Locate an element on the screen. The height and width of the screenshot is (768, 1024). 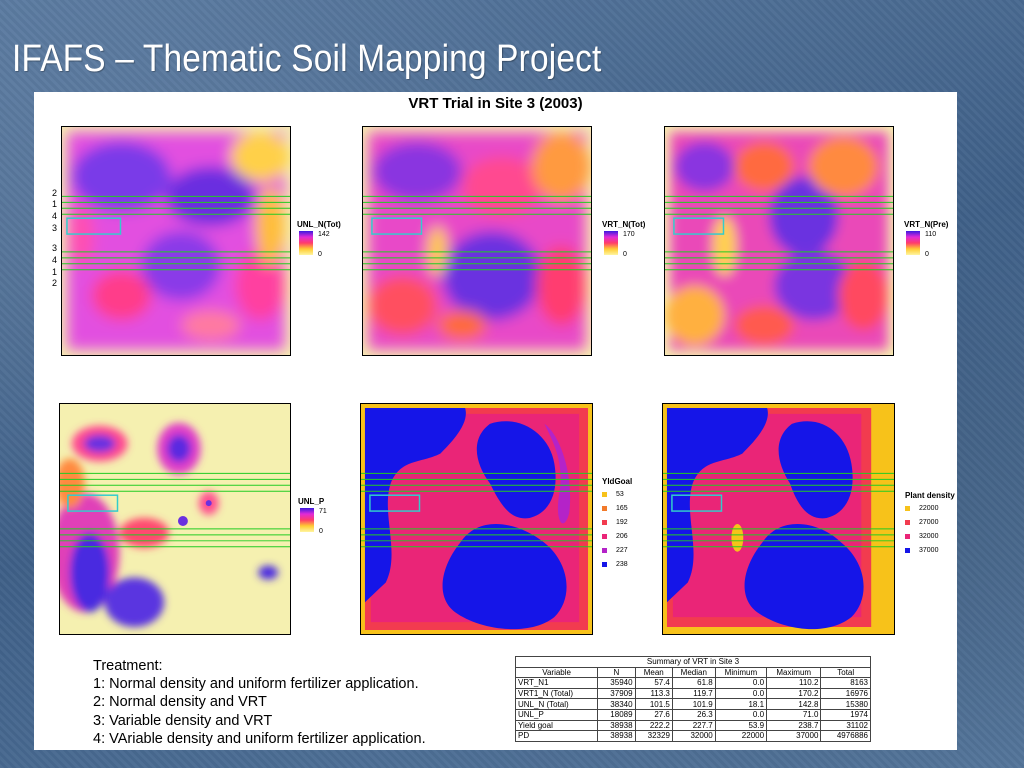
legend-item: 27000 is located at coordinates (921, 522).